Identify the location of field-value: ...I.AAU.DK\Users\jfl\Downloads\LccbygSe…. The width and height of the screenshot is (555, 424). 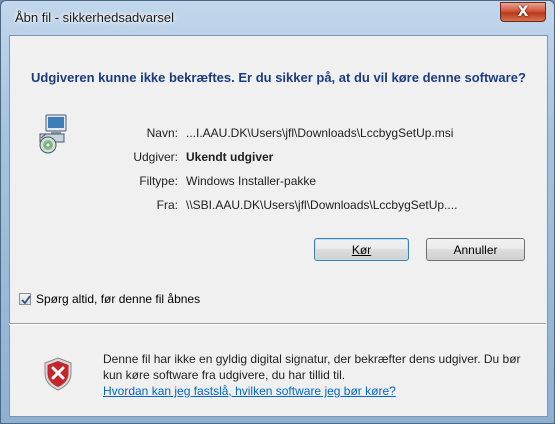
(320, 133).